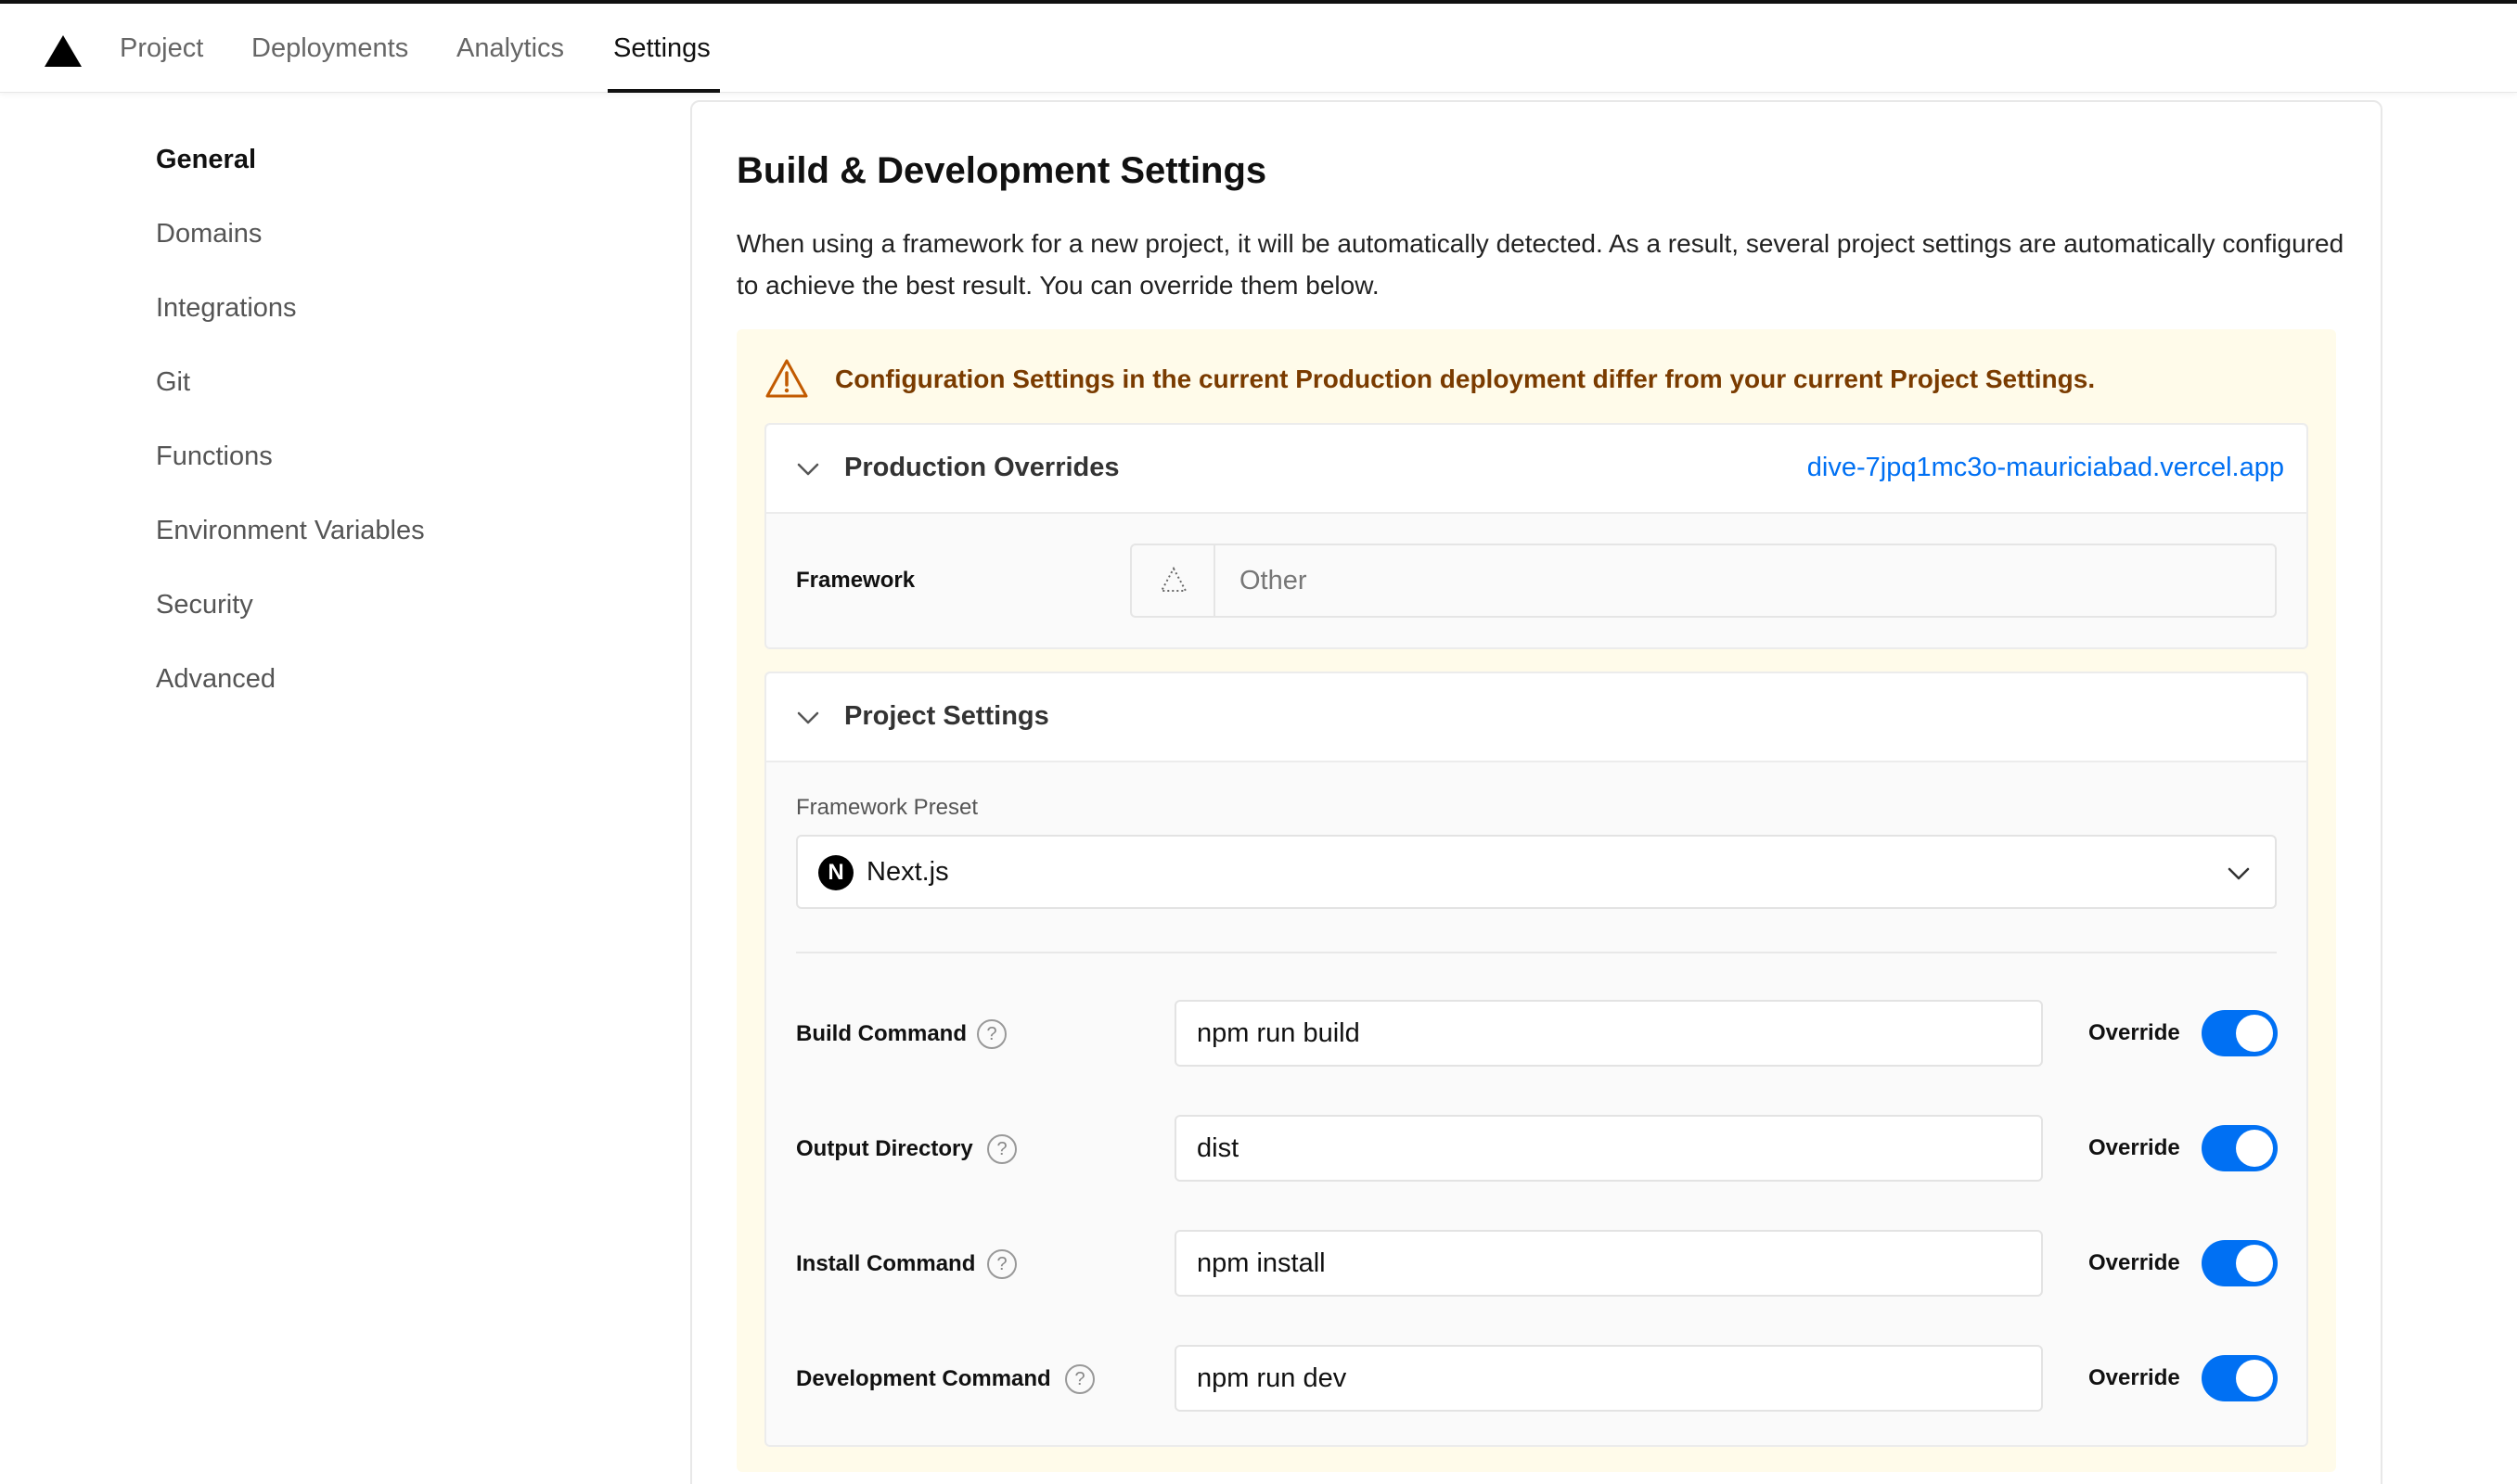  Describe the element at coordinates (664, 91) in the screenshot. I see `active-tab-indicator` at that location.